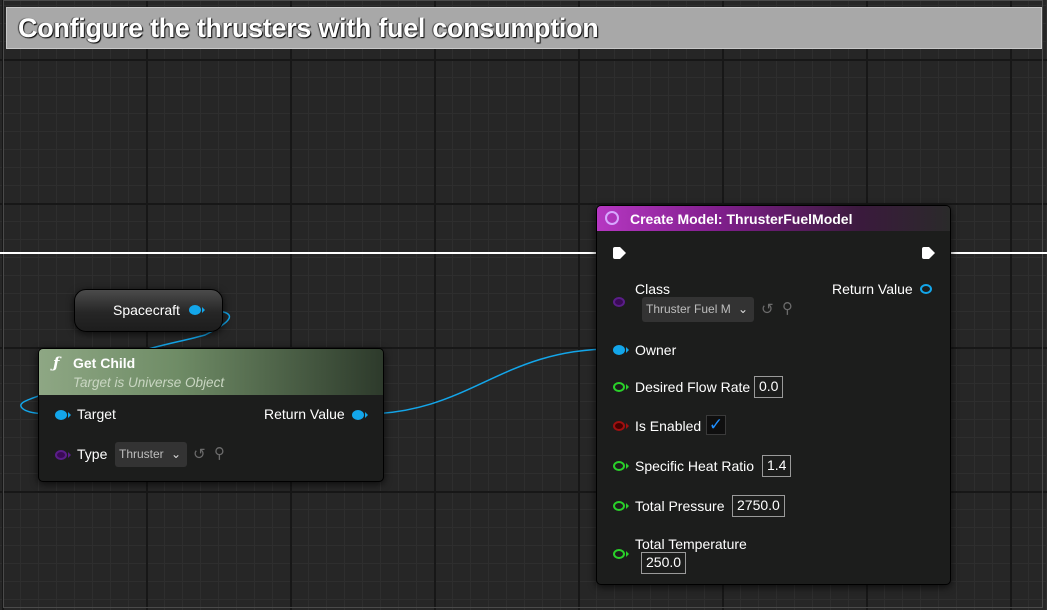 Image resolution: width=1047 pixels, height=610 pixels. I want to click on type-dropdown: Thruster ⌄, so click(151, 454).